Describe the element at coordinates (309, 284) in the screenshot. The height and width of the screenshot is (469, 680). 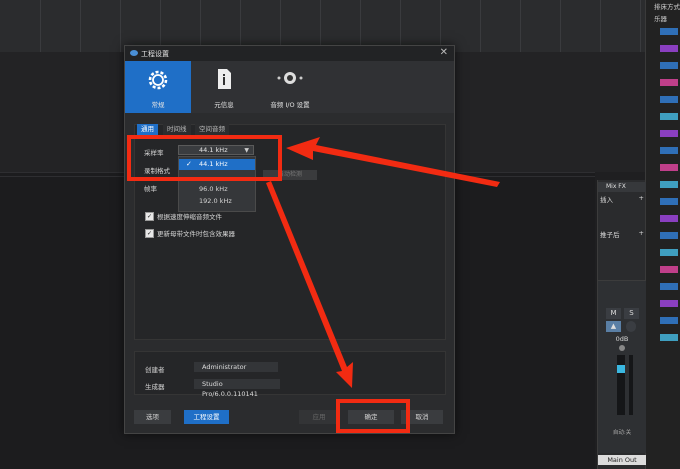
I see `annotation-arrow-down` at that location.